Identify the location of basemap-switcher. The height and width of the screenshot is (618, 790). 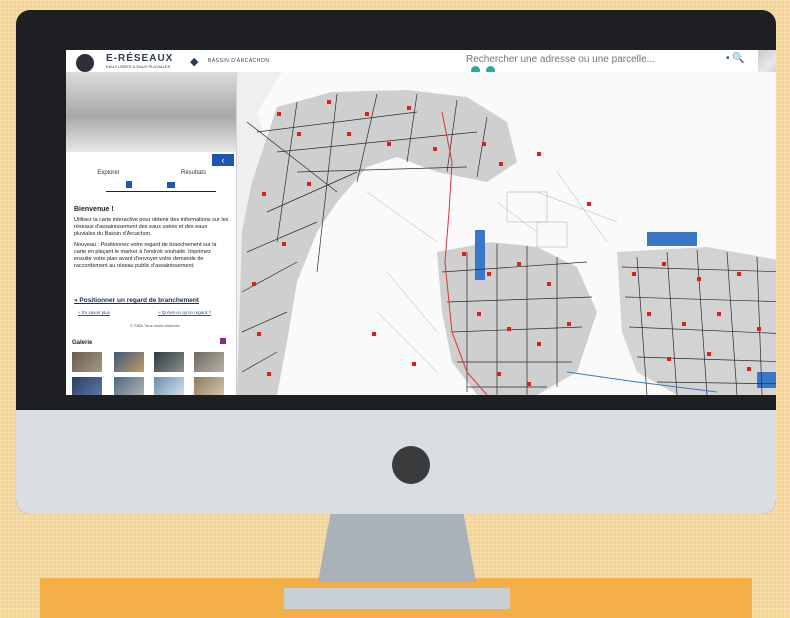
(767, 61).